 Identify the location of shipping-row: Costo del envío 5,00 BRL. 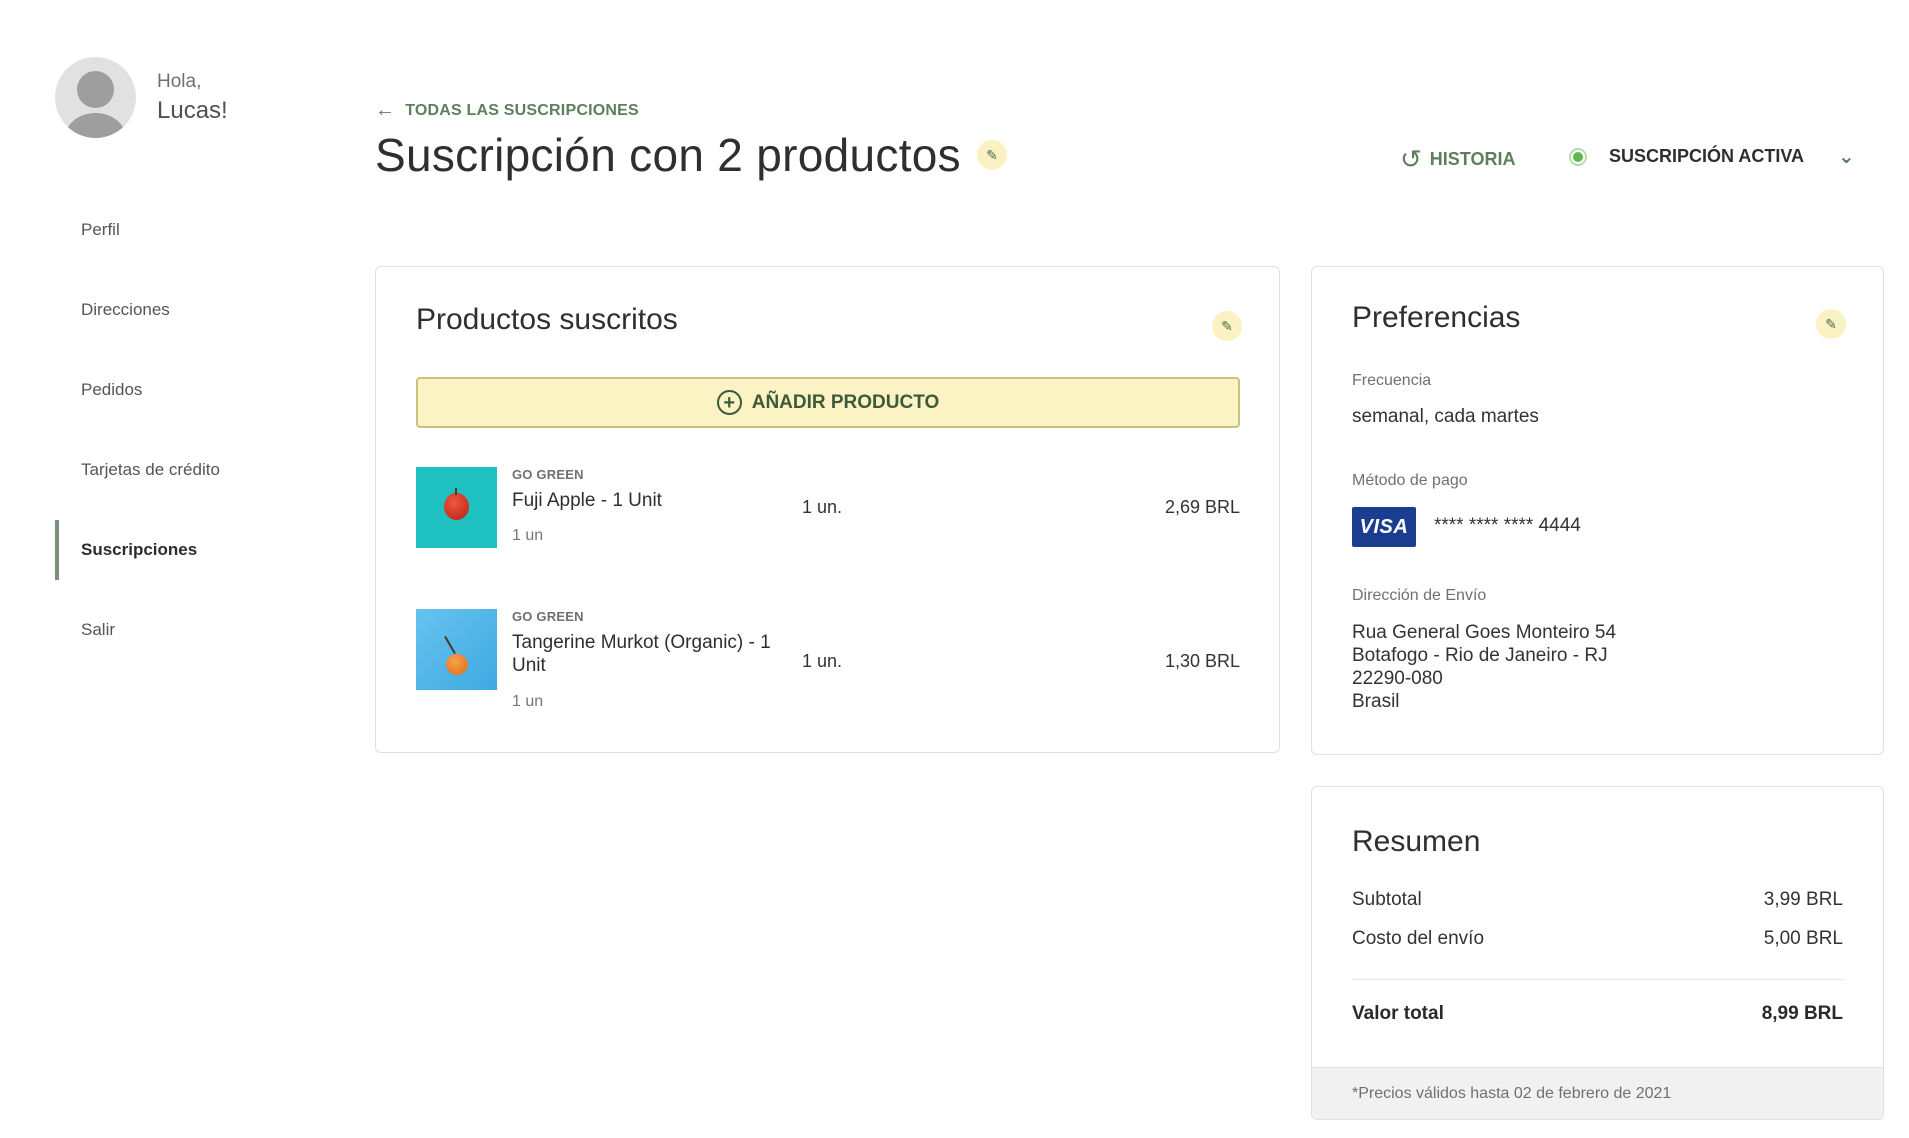
(1597, 939).